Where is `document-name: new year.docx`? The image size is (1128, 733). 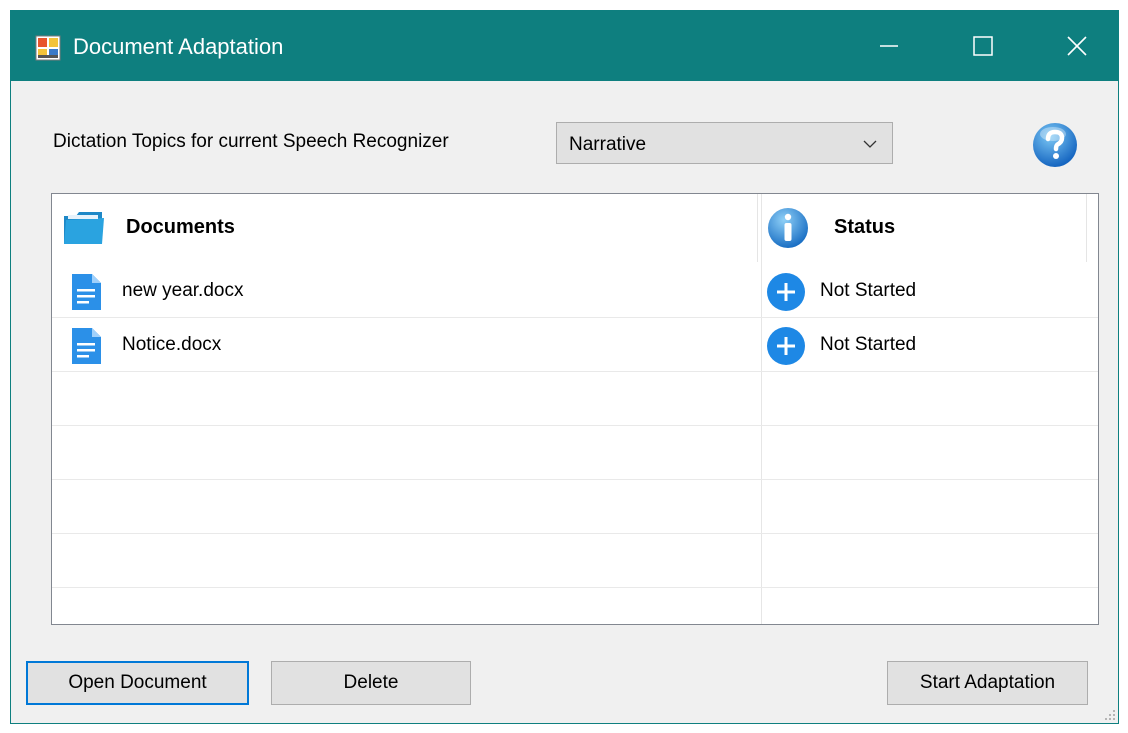 document-name: new year.docx is located at coordinates (183, 290).